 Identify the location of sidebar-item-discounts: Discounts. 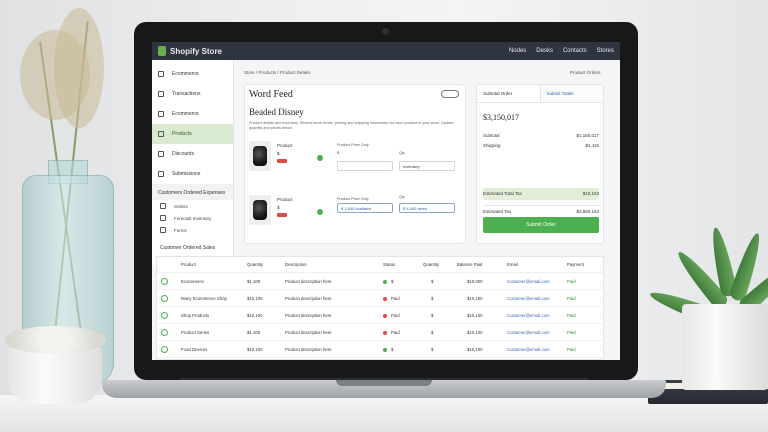
(192, 154).